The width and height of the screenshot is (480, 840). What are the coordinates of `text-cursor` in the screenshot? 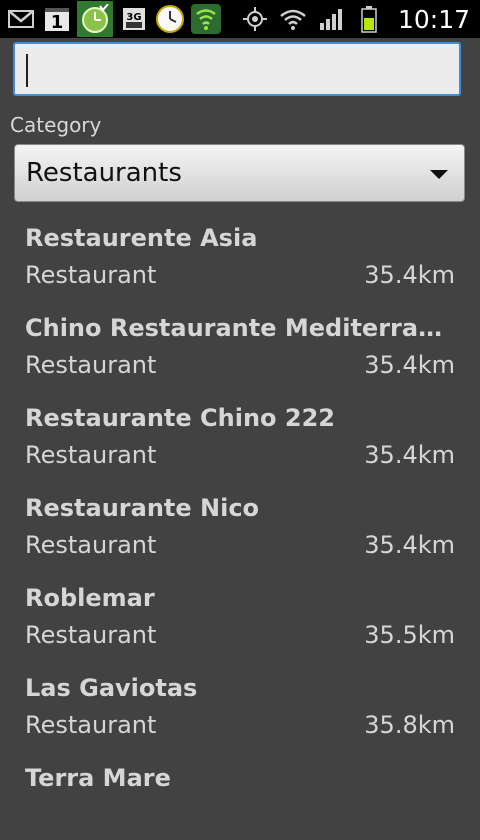 It's located at (27, 70).